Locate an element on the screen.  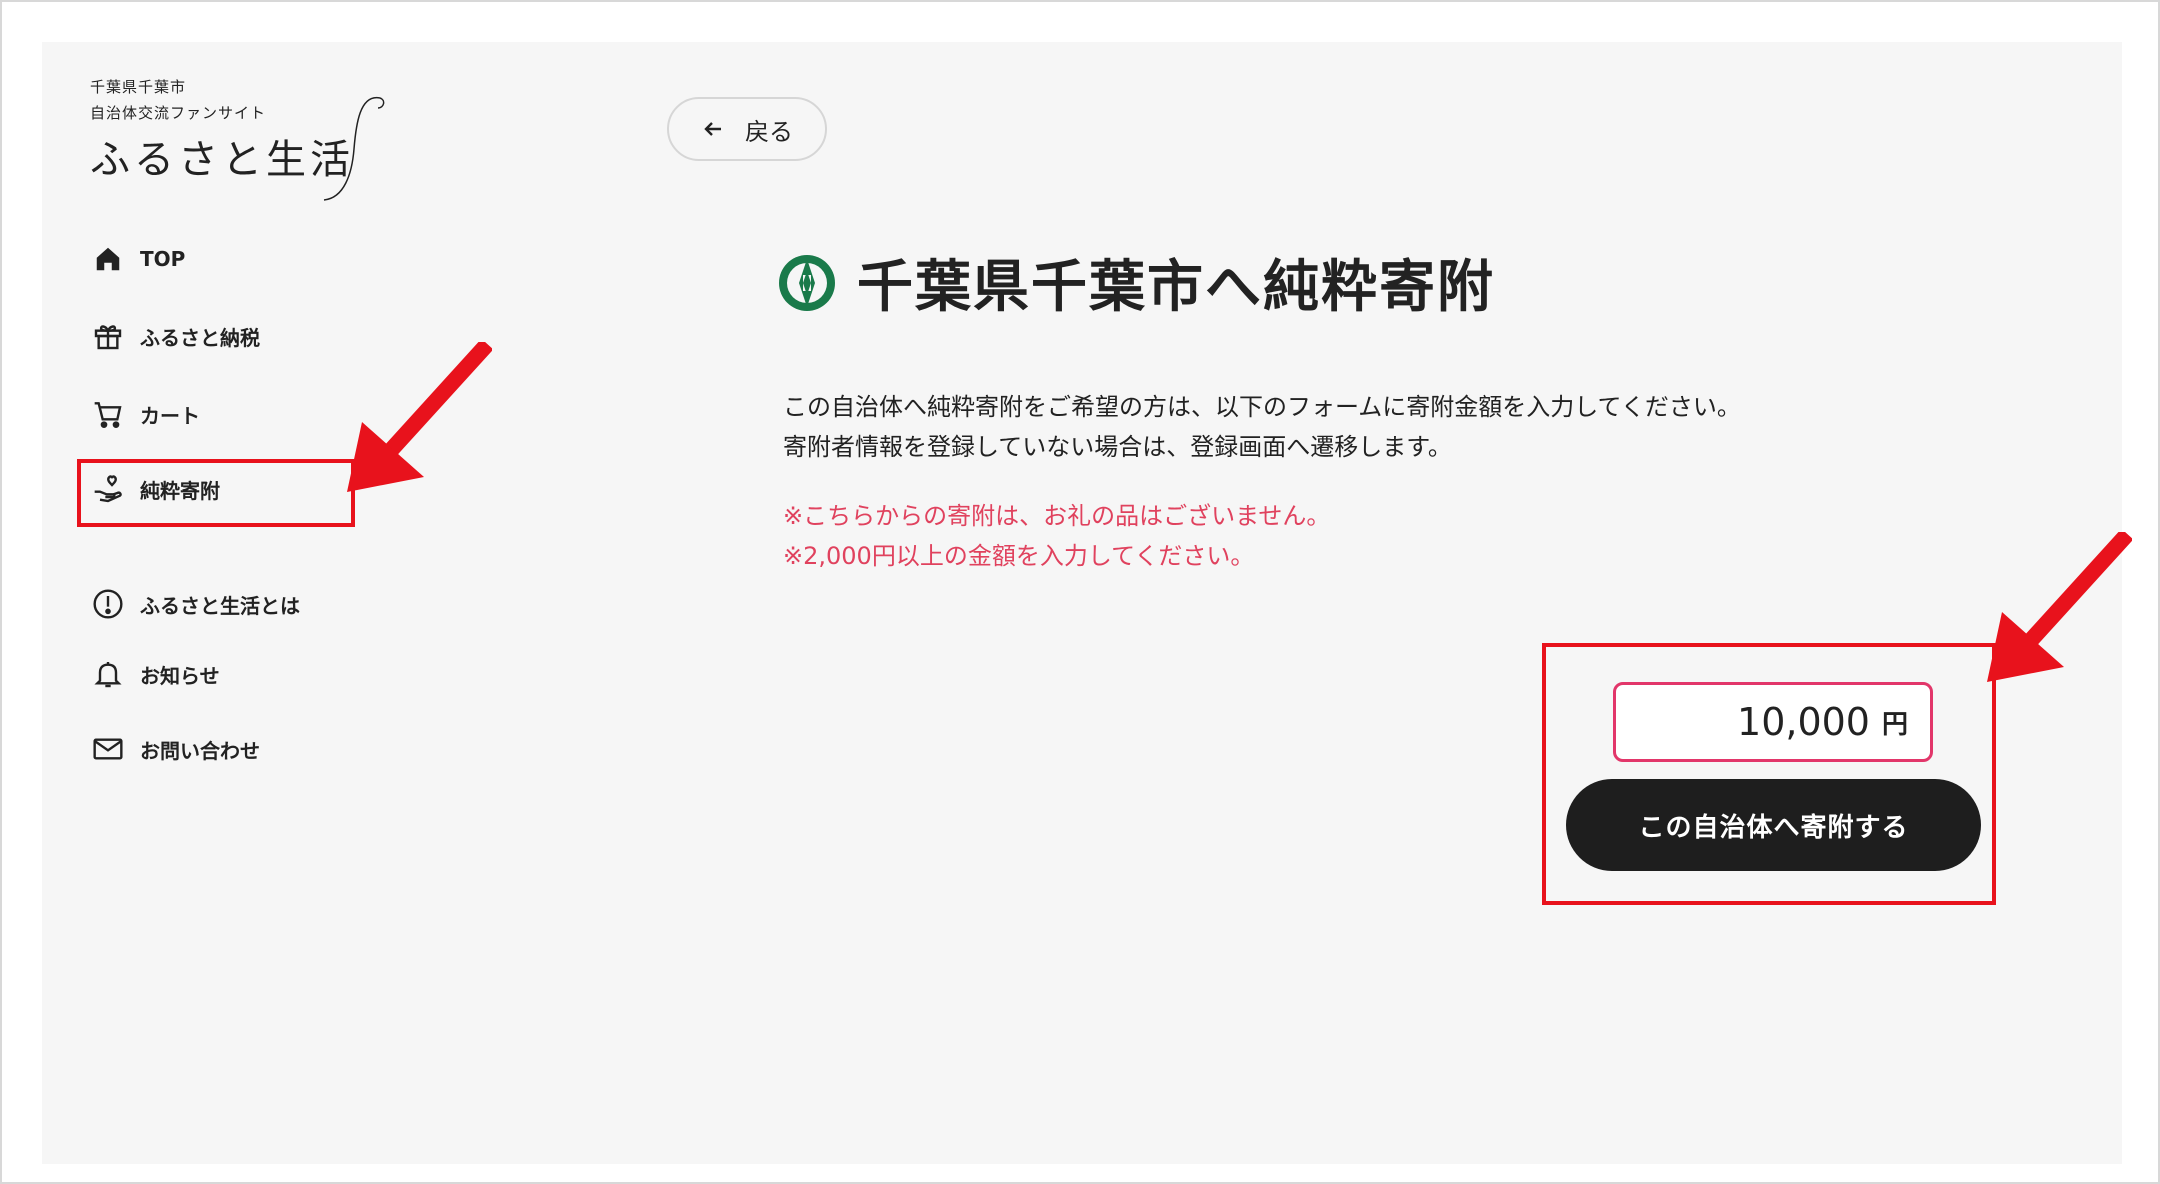
sidebar-item-label: お知らせ is located at coordinates (180, 675).